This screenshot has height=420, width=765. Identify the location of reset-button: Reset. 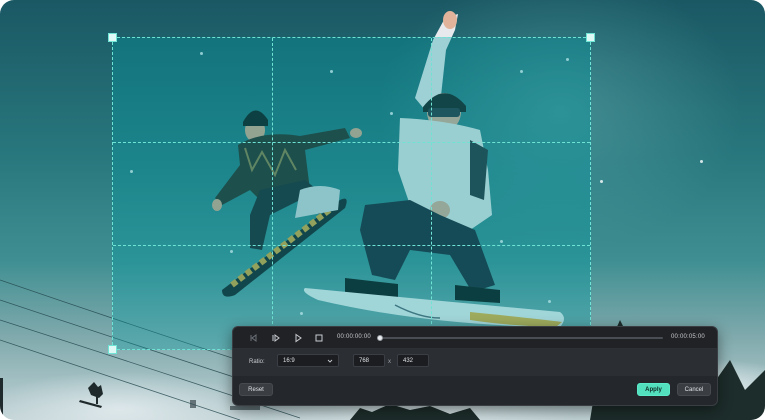
(256, 389).